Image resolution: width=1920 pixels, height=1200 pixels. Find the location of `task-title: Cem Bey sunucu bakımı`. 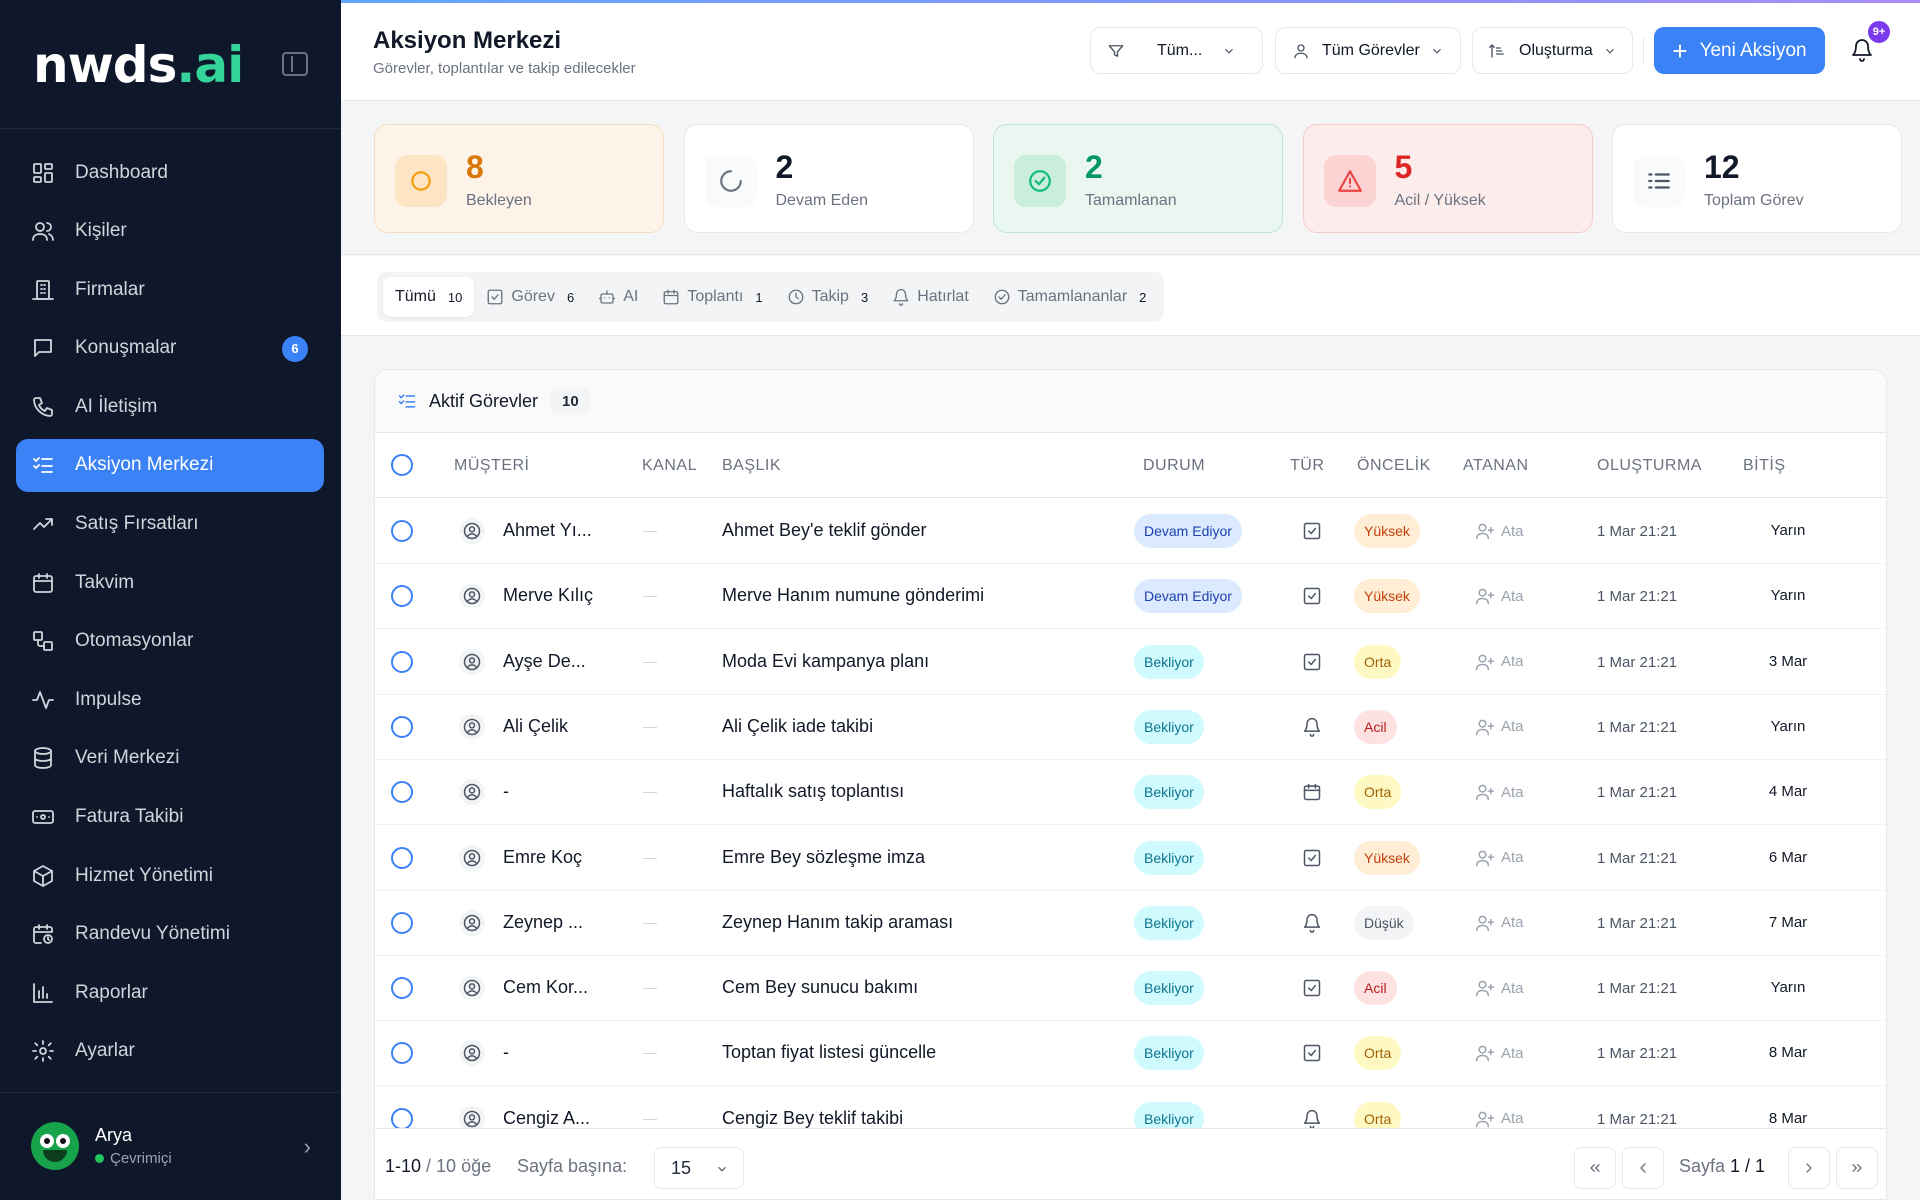

task-title: Cem Bey sunucu bakımı is located at coordinates (820, 987).